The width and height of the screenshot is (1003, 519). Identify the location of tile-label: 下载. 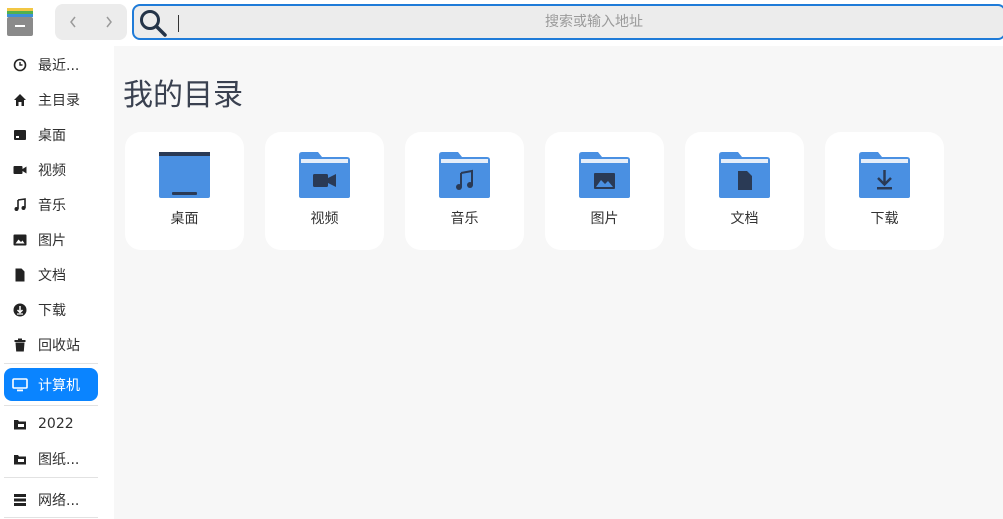
(884, 219).